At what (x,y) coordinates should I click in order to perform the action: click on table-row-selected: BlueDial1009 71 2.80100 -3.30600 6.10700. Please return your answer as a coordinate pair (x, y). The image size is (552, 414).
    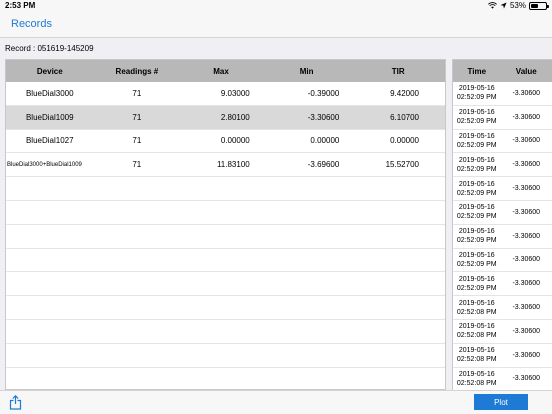
    Looking at the image, I should click on (225, 117).